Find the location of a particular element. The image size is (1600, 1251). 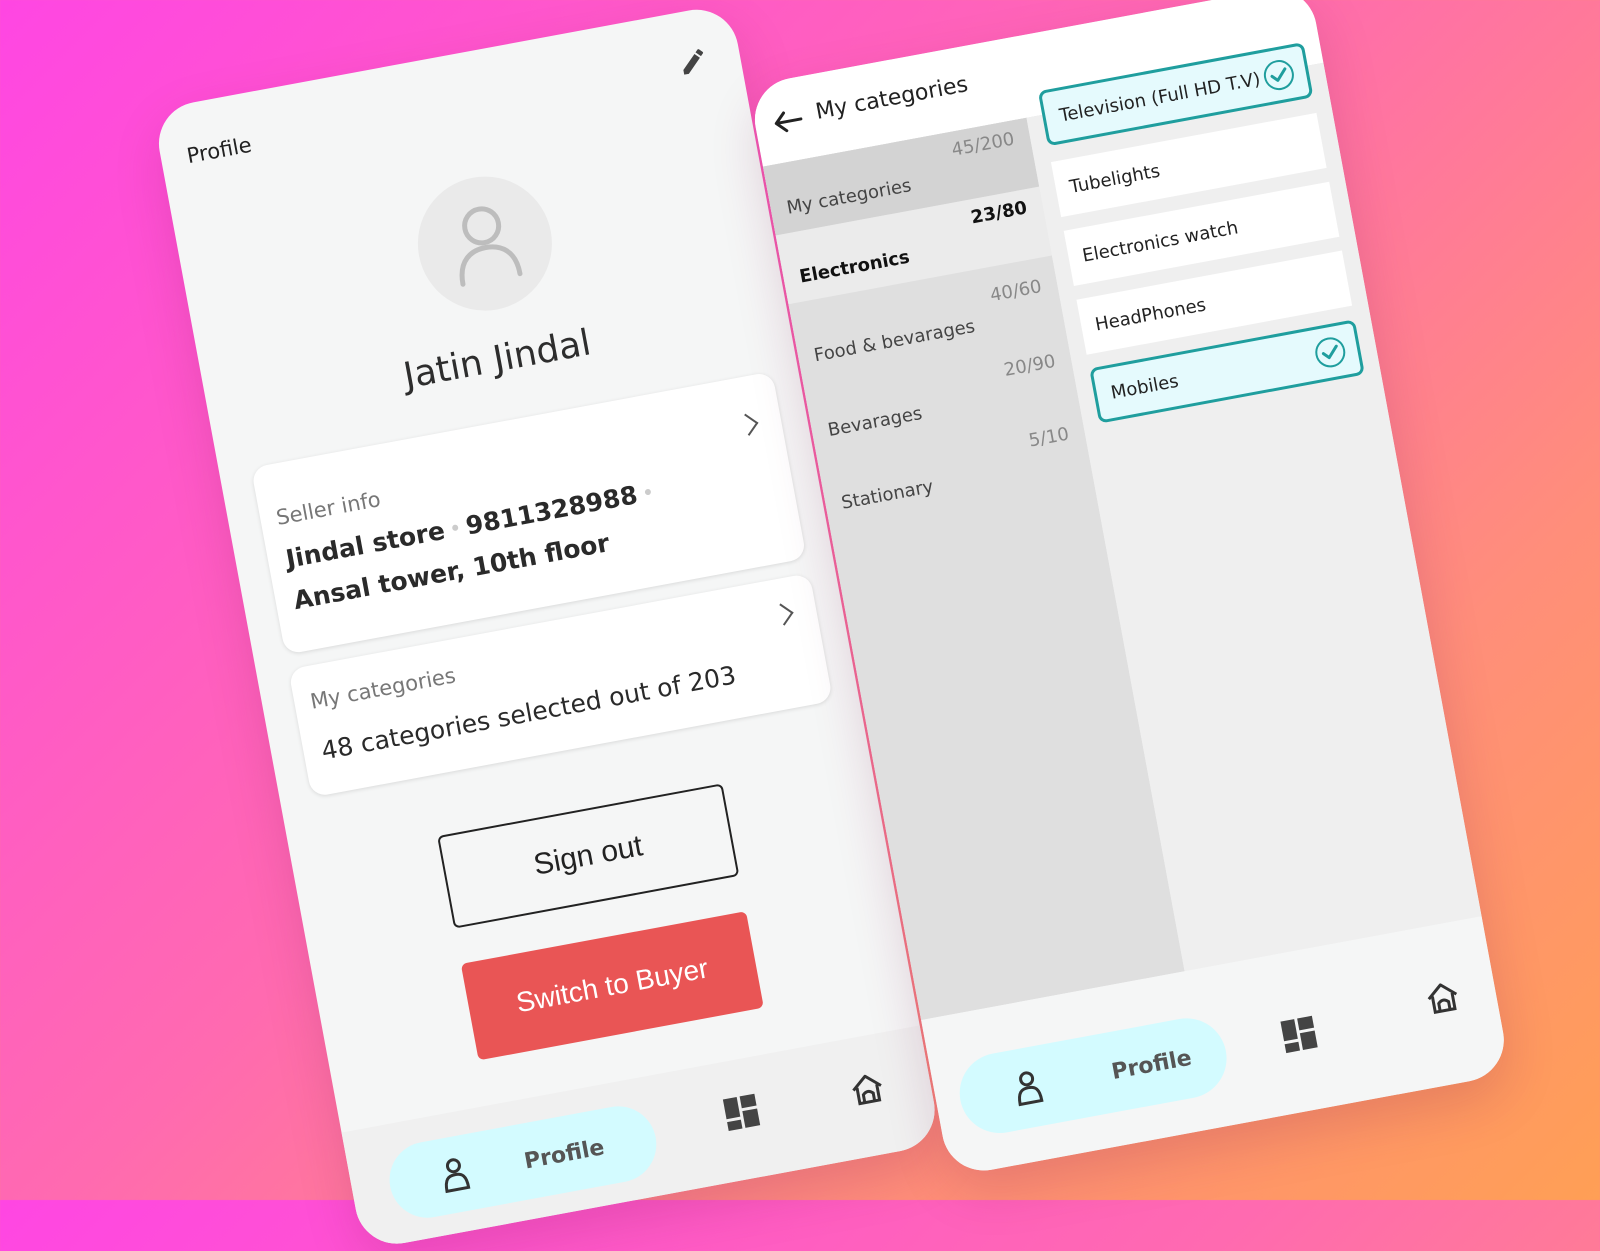

bottom-nav: Profile is located at coordinates (641, 1138).